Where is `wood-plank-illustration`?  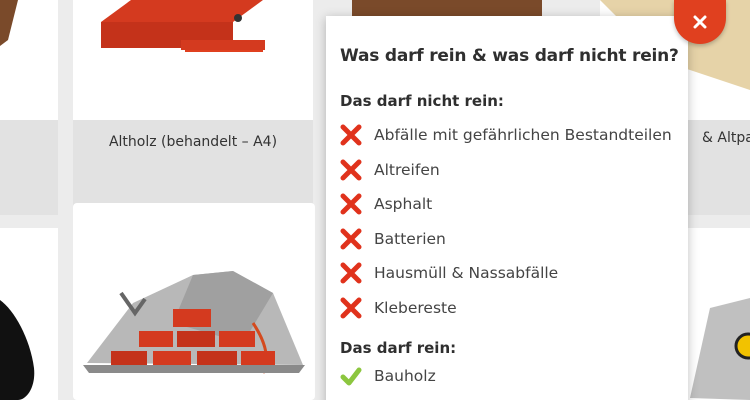 wood-plank-illustration is located at coordinates (9, 23).